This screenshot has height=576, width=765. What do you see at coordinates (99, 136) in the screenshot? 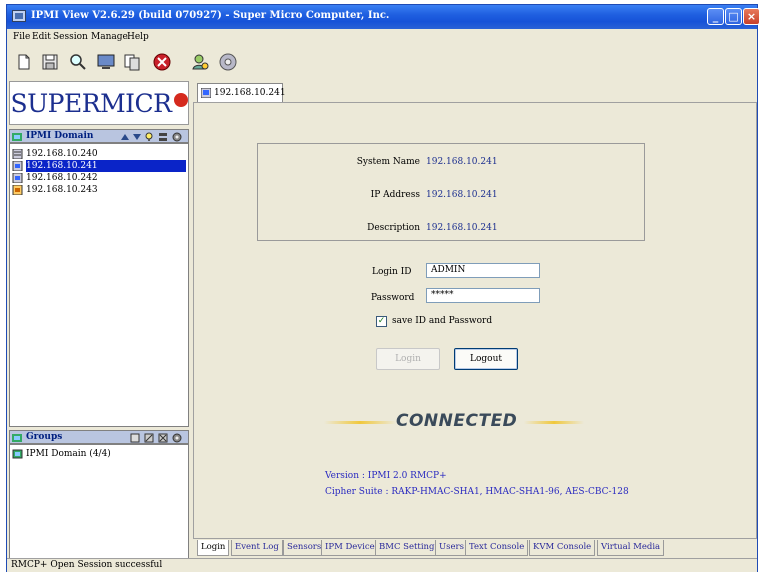
I see `ipmi-domain-header: IPMI Domain` at bounding box center [99, 136].